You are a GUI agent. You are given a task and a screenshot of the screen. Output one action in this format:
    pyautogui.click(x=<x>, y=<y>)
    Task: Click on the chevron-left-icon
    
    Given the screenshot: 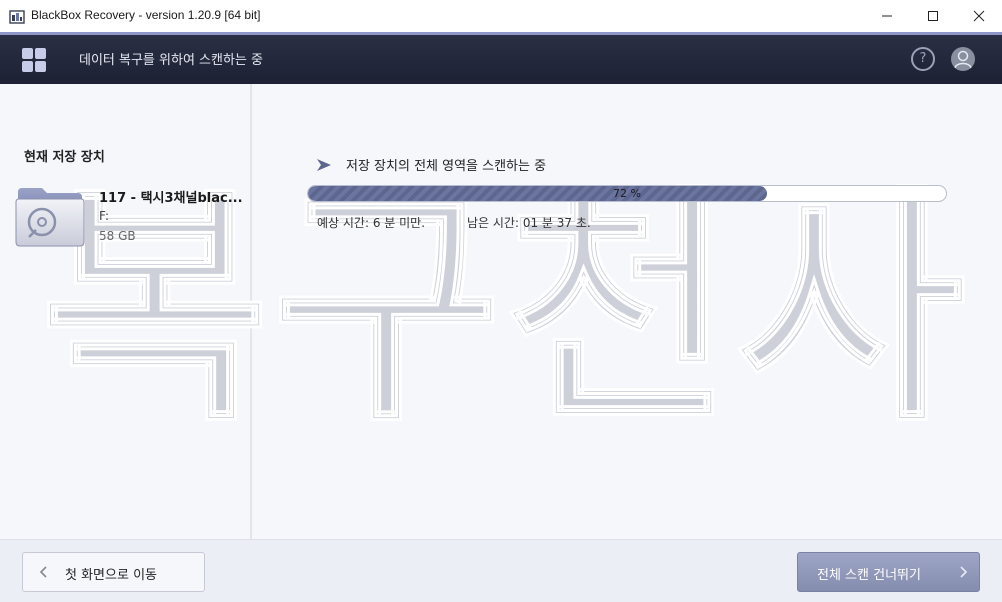 What is the action you would take?
    pyautogui.click(x=43, y=572)
    